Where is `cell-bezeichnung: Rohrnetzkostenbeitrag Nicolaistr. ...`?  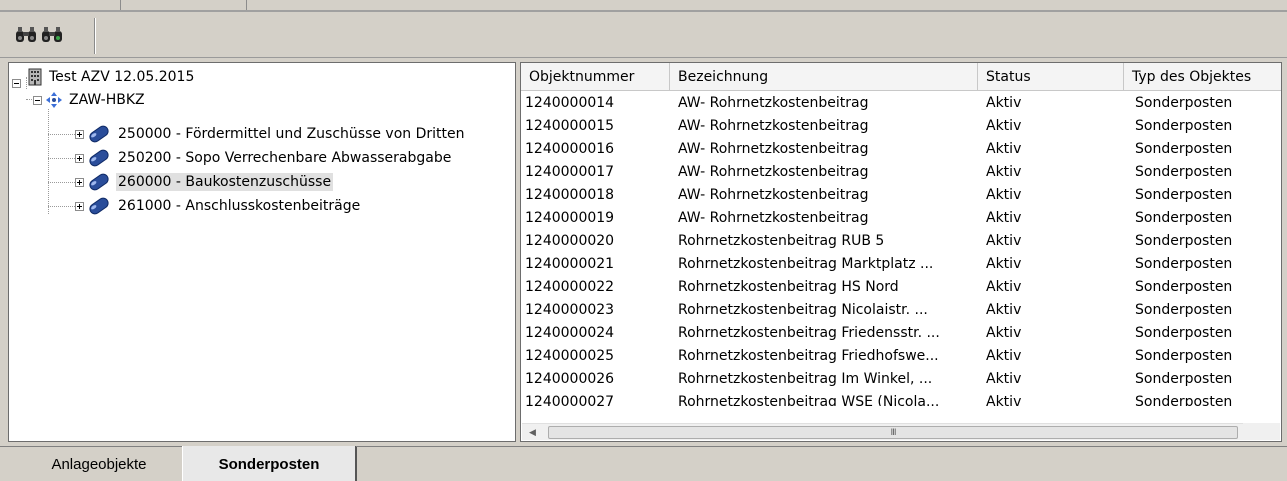 cell-bezeichnung: Rohrnetzkostenbeitrag Nicolaistr. ... is located at coordinates (803, 310).